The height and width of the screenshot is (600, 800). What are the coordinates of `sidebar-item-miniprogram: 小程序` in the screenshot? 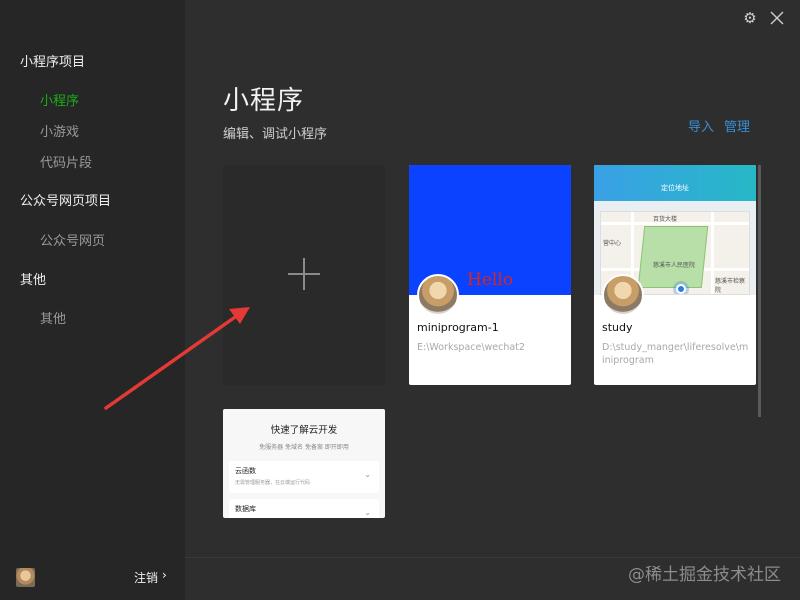 It's located at (59, 99).